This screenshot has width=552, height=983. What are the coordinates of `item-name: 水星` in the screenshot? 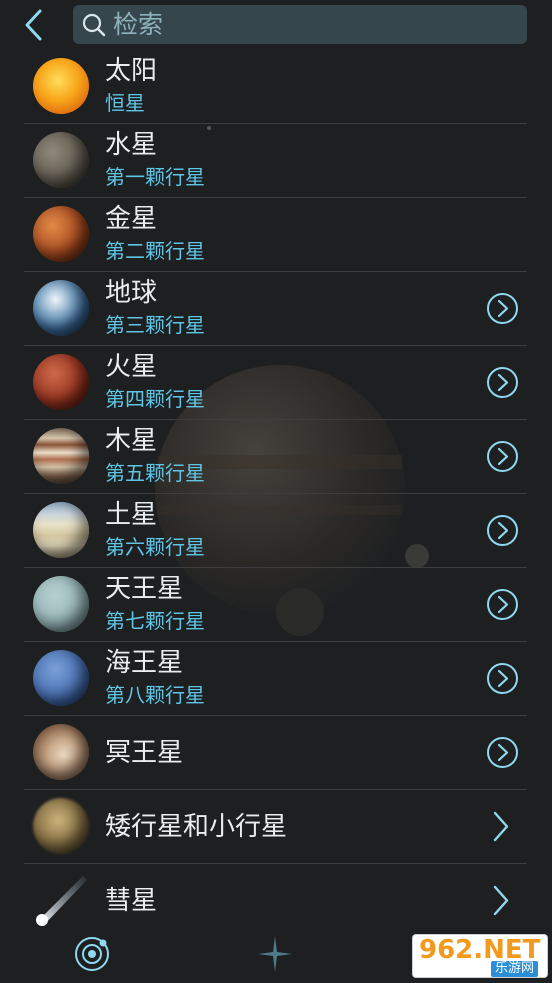 It's located at (131, 145).